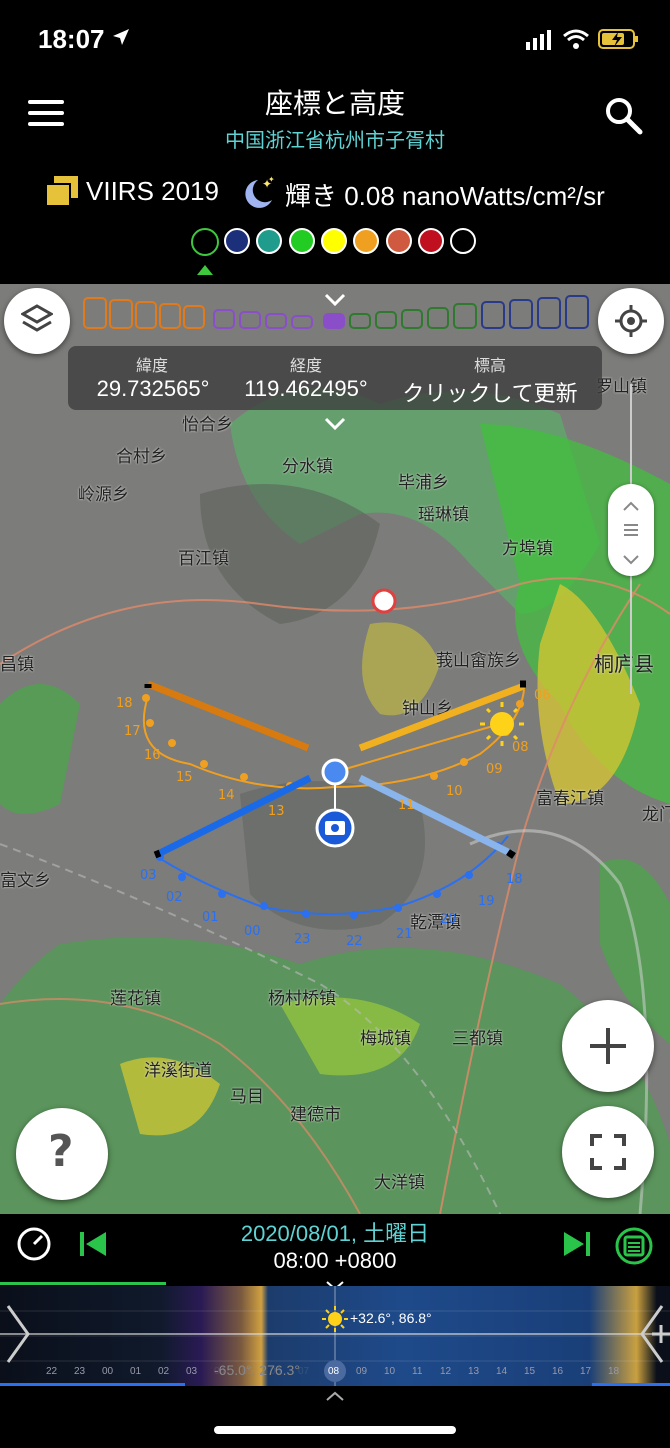 The image size is (670, 1448). I want to click on map-label: 分水镇, so click(307, 467).